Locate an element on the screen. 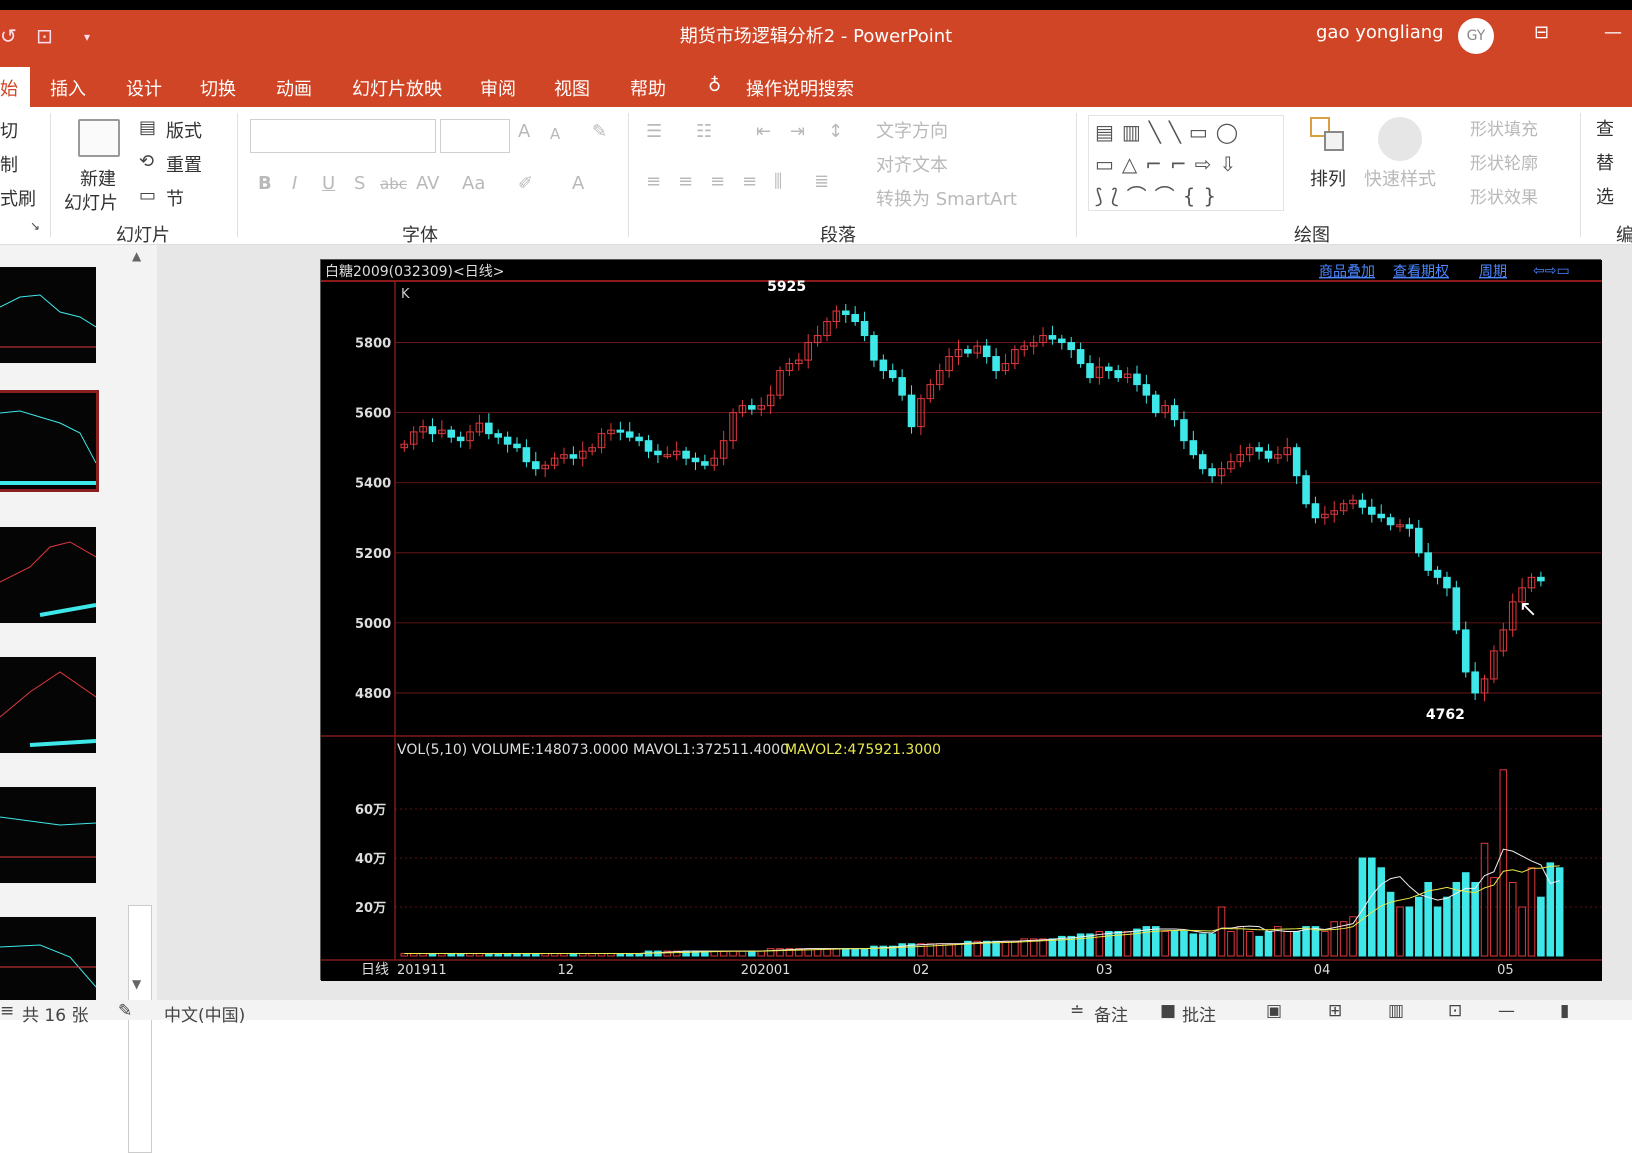  proofing-icon: ✎ is located at coordinates (125, 1011).